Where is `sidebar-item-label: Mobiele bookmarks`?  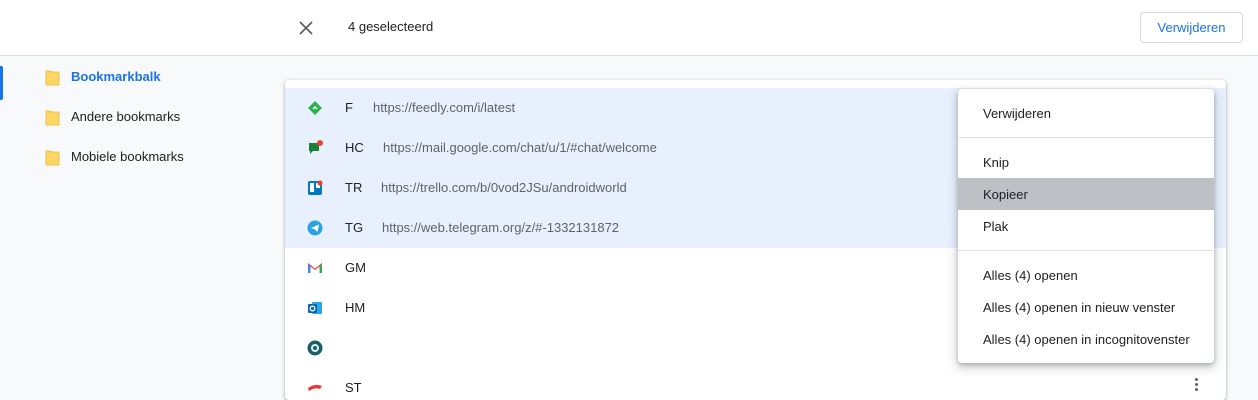 sidebar-item-label: Mobiele bookmarks is located at coordinates (127, 156).